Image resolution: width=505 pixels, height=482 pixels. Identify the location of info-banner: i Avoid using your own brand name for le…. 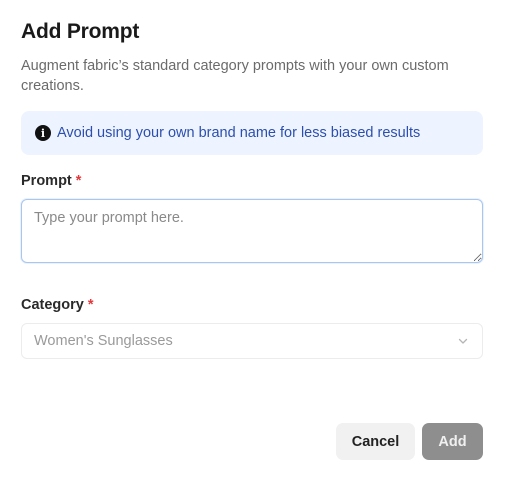
(252, 133).